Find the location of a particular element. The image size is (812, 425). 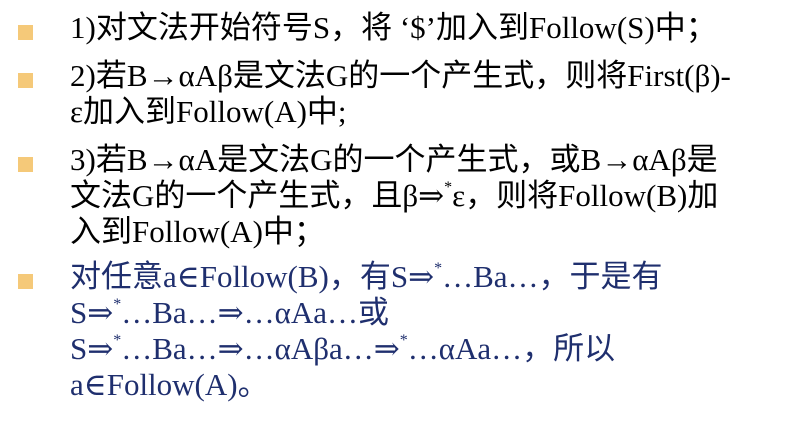

rule-4-line-2: S⇒*…Ba…⇒…αAa…或 is located at coordinates (438, 313).